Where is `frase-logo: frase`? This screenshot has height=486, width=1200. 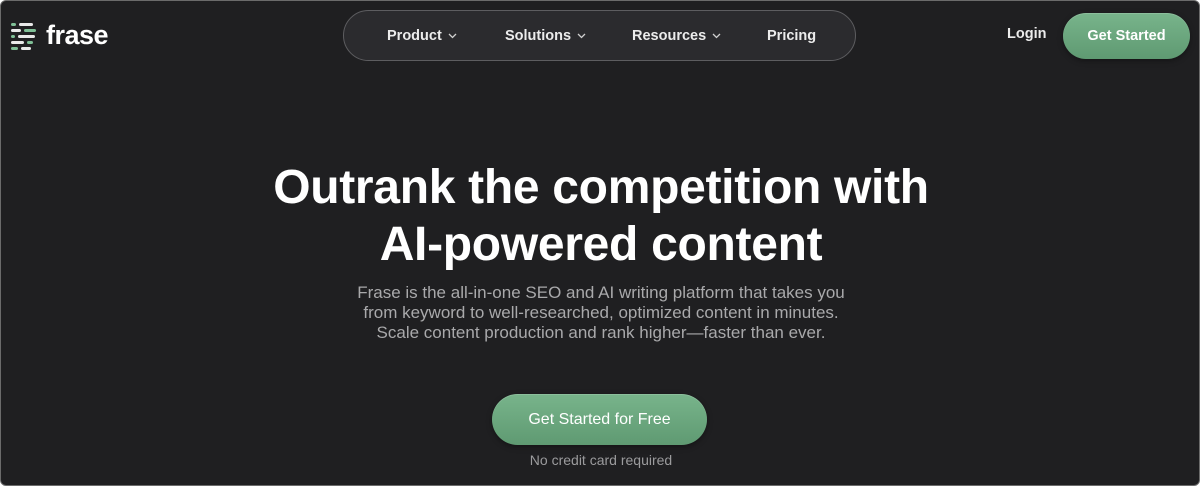 frase-logo: frase is located at coordinates (59, 35).